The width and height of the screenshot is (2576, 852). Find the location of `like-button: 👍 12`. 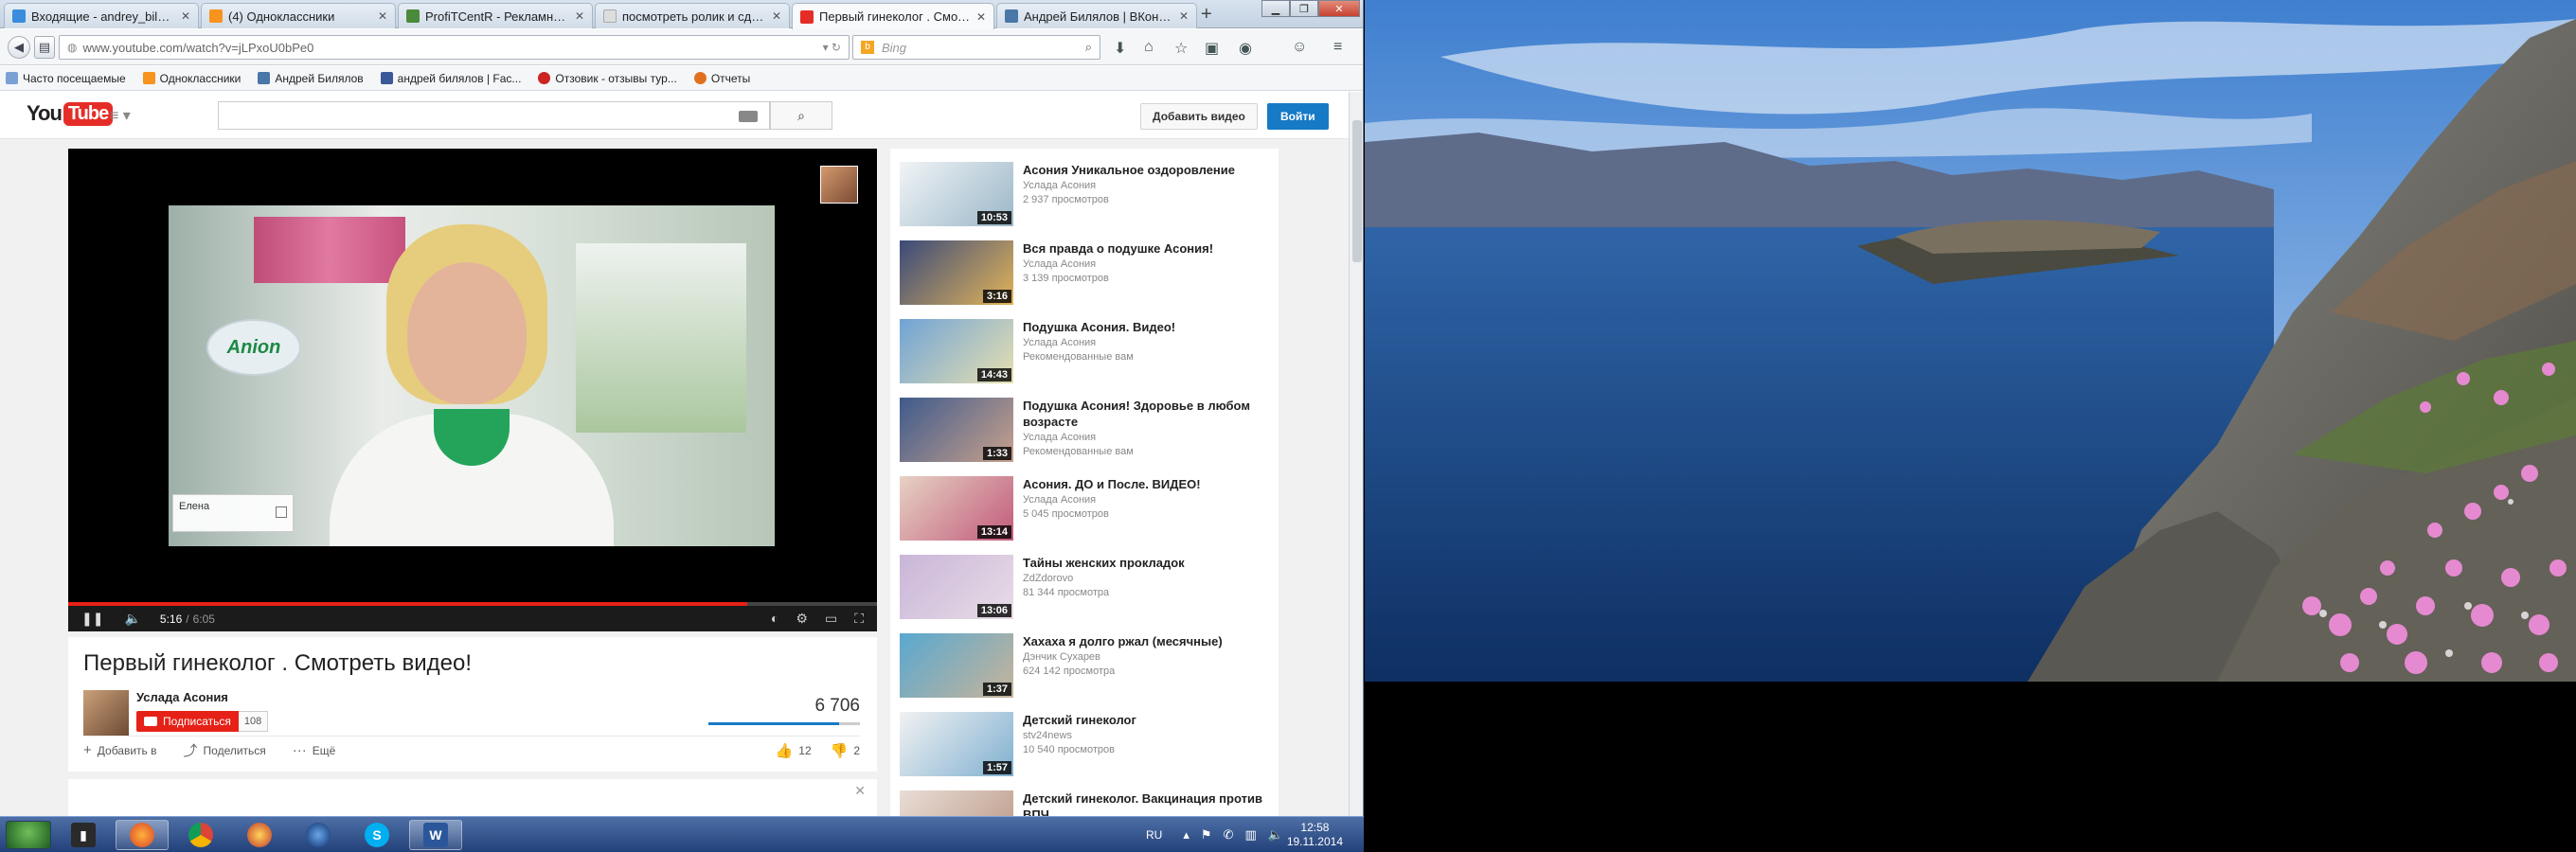

like-button: 👍 12 is located at coordinates (794, 750).